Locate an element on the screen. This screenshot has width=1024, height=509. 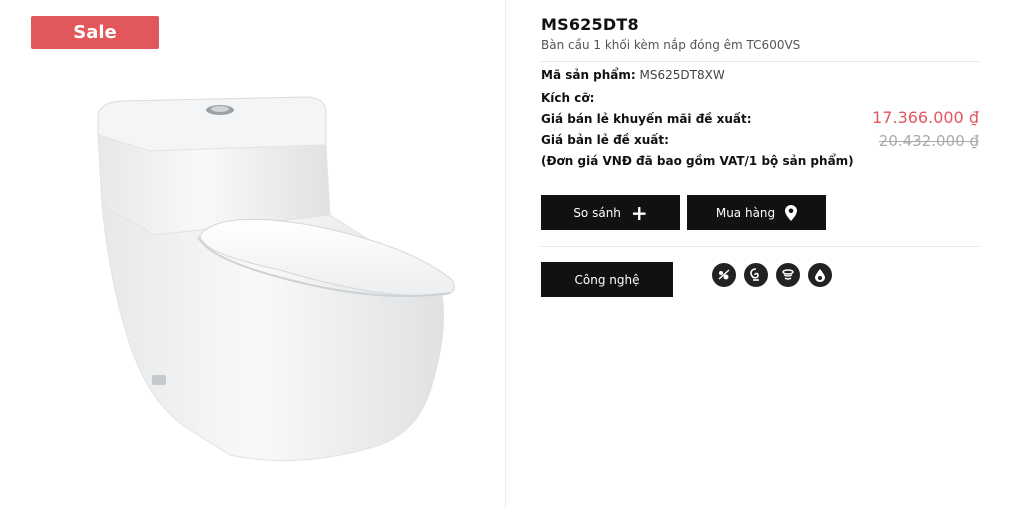
product-subtitle: Bàn cầu 1 khối kèm nắp đóng êm TC600VS is located at coordinates (671, 45).